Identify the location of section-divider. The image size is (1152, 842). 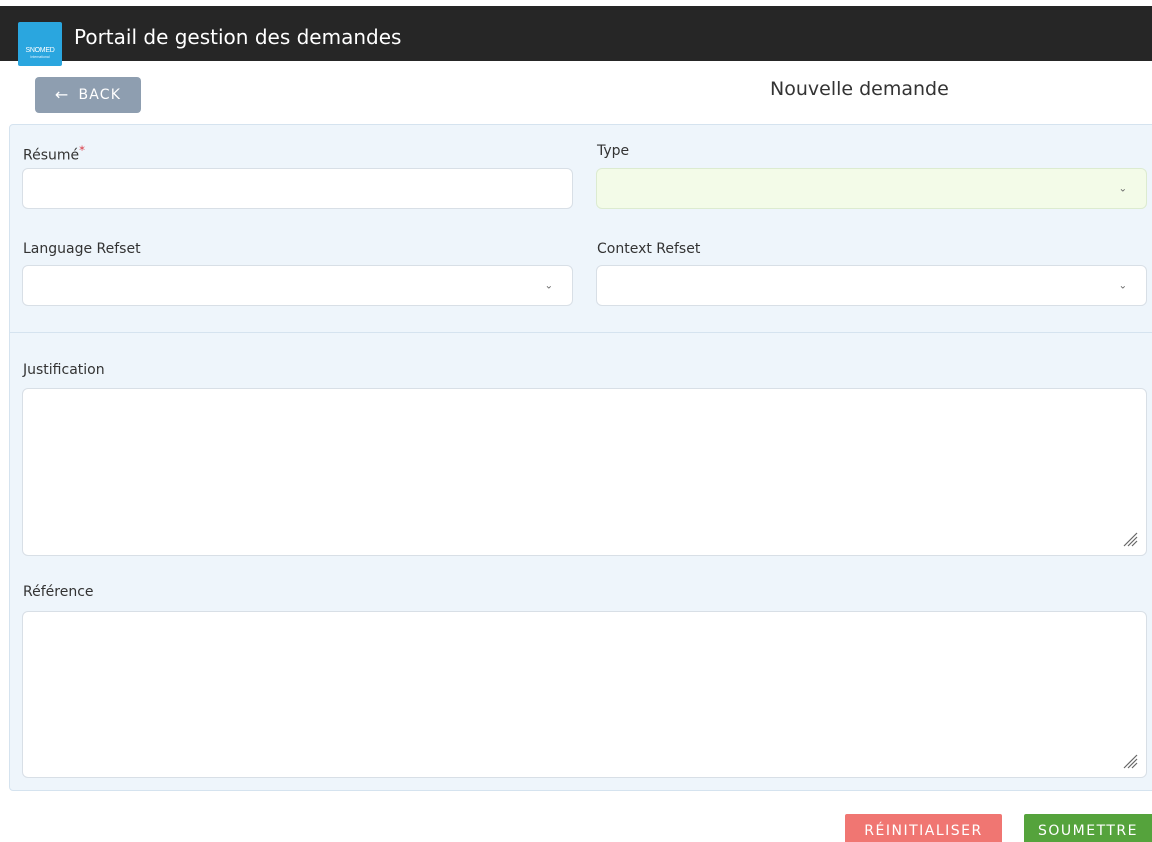
(580, 332).